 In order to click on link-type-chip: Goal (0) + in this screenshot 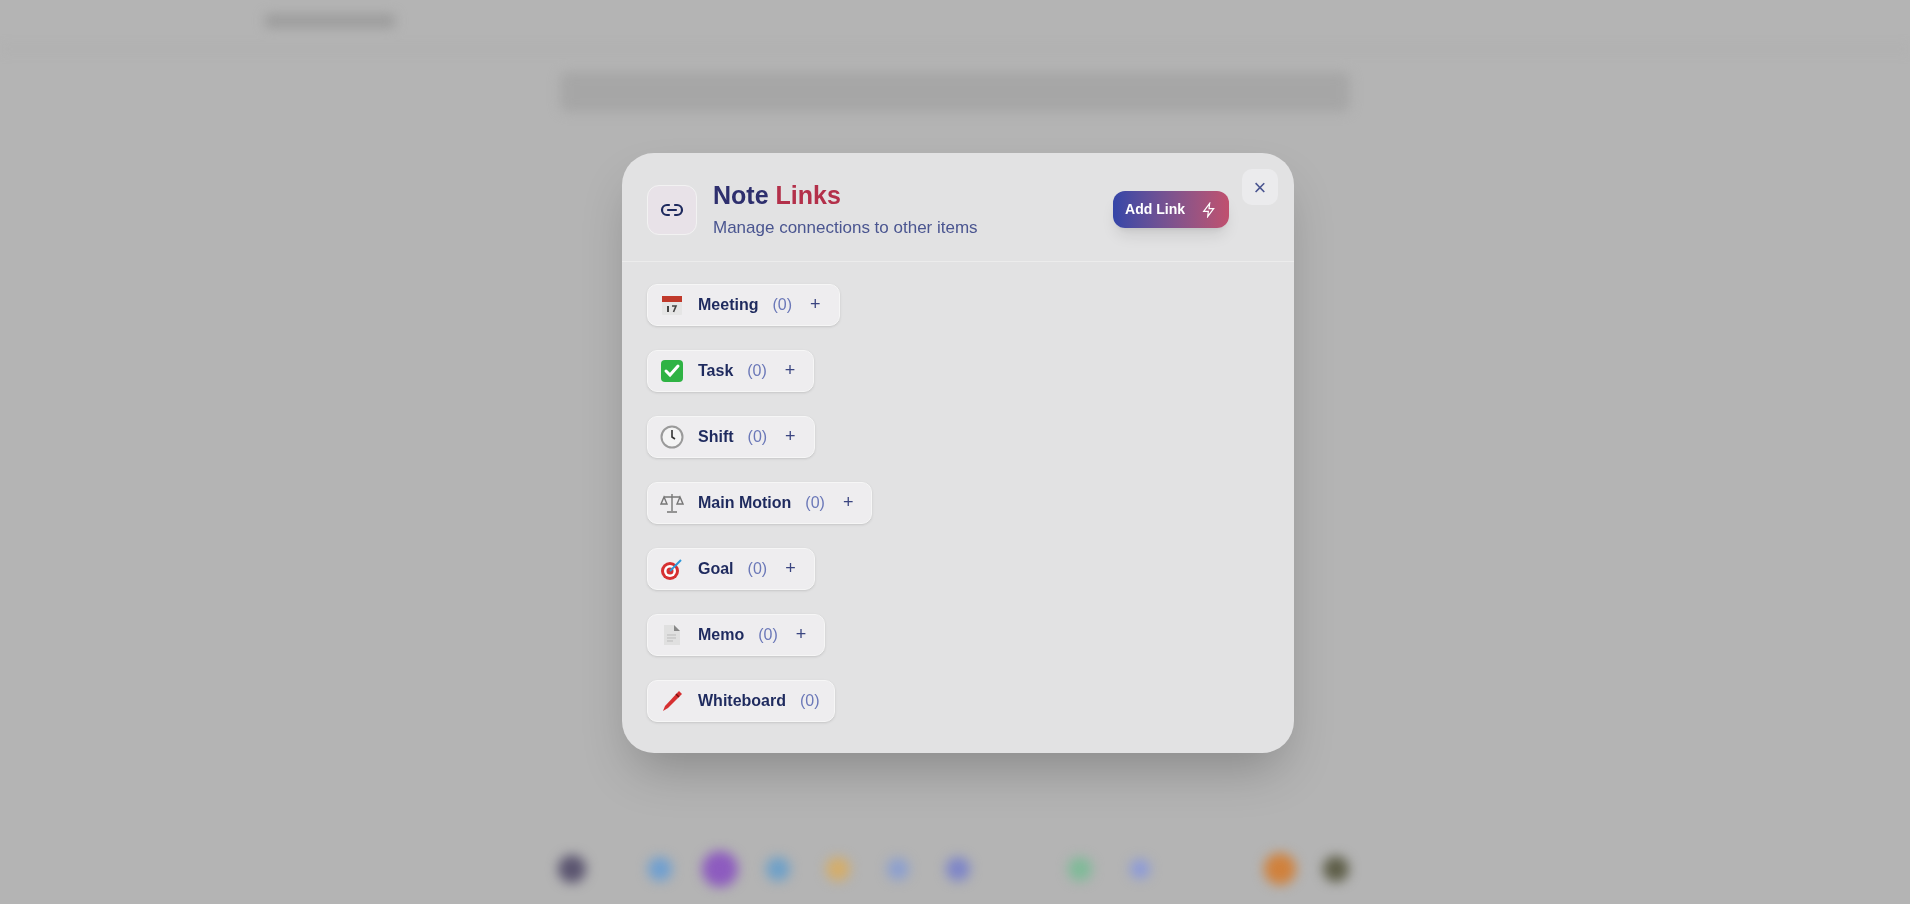, I will do `click(731, 568)`.